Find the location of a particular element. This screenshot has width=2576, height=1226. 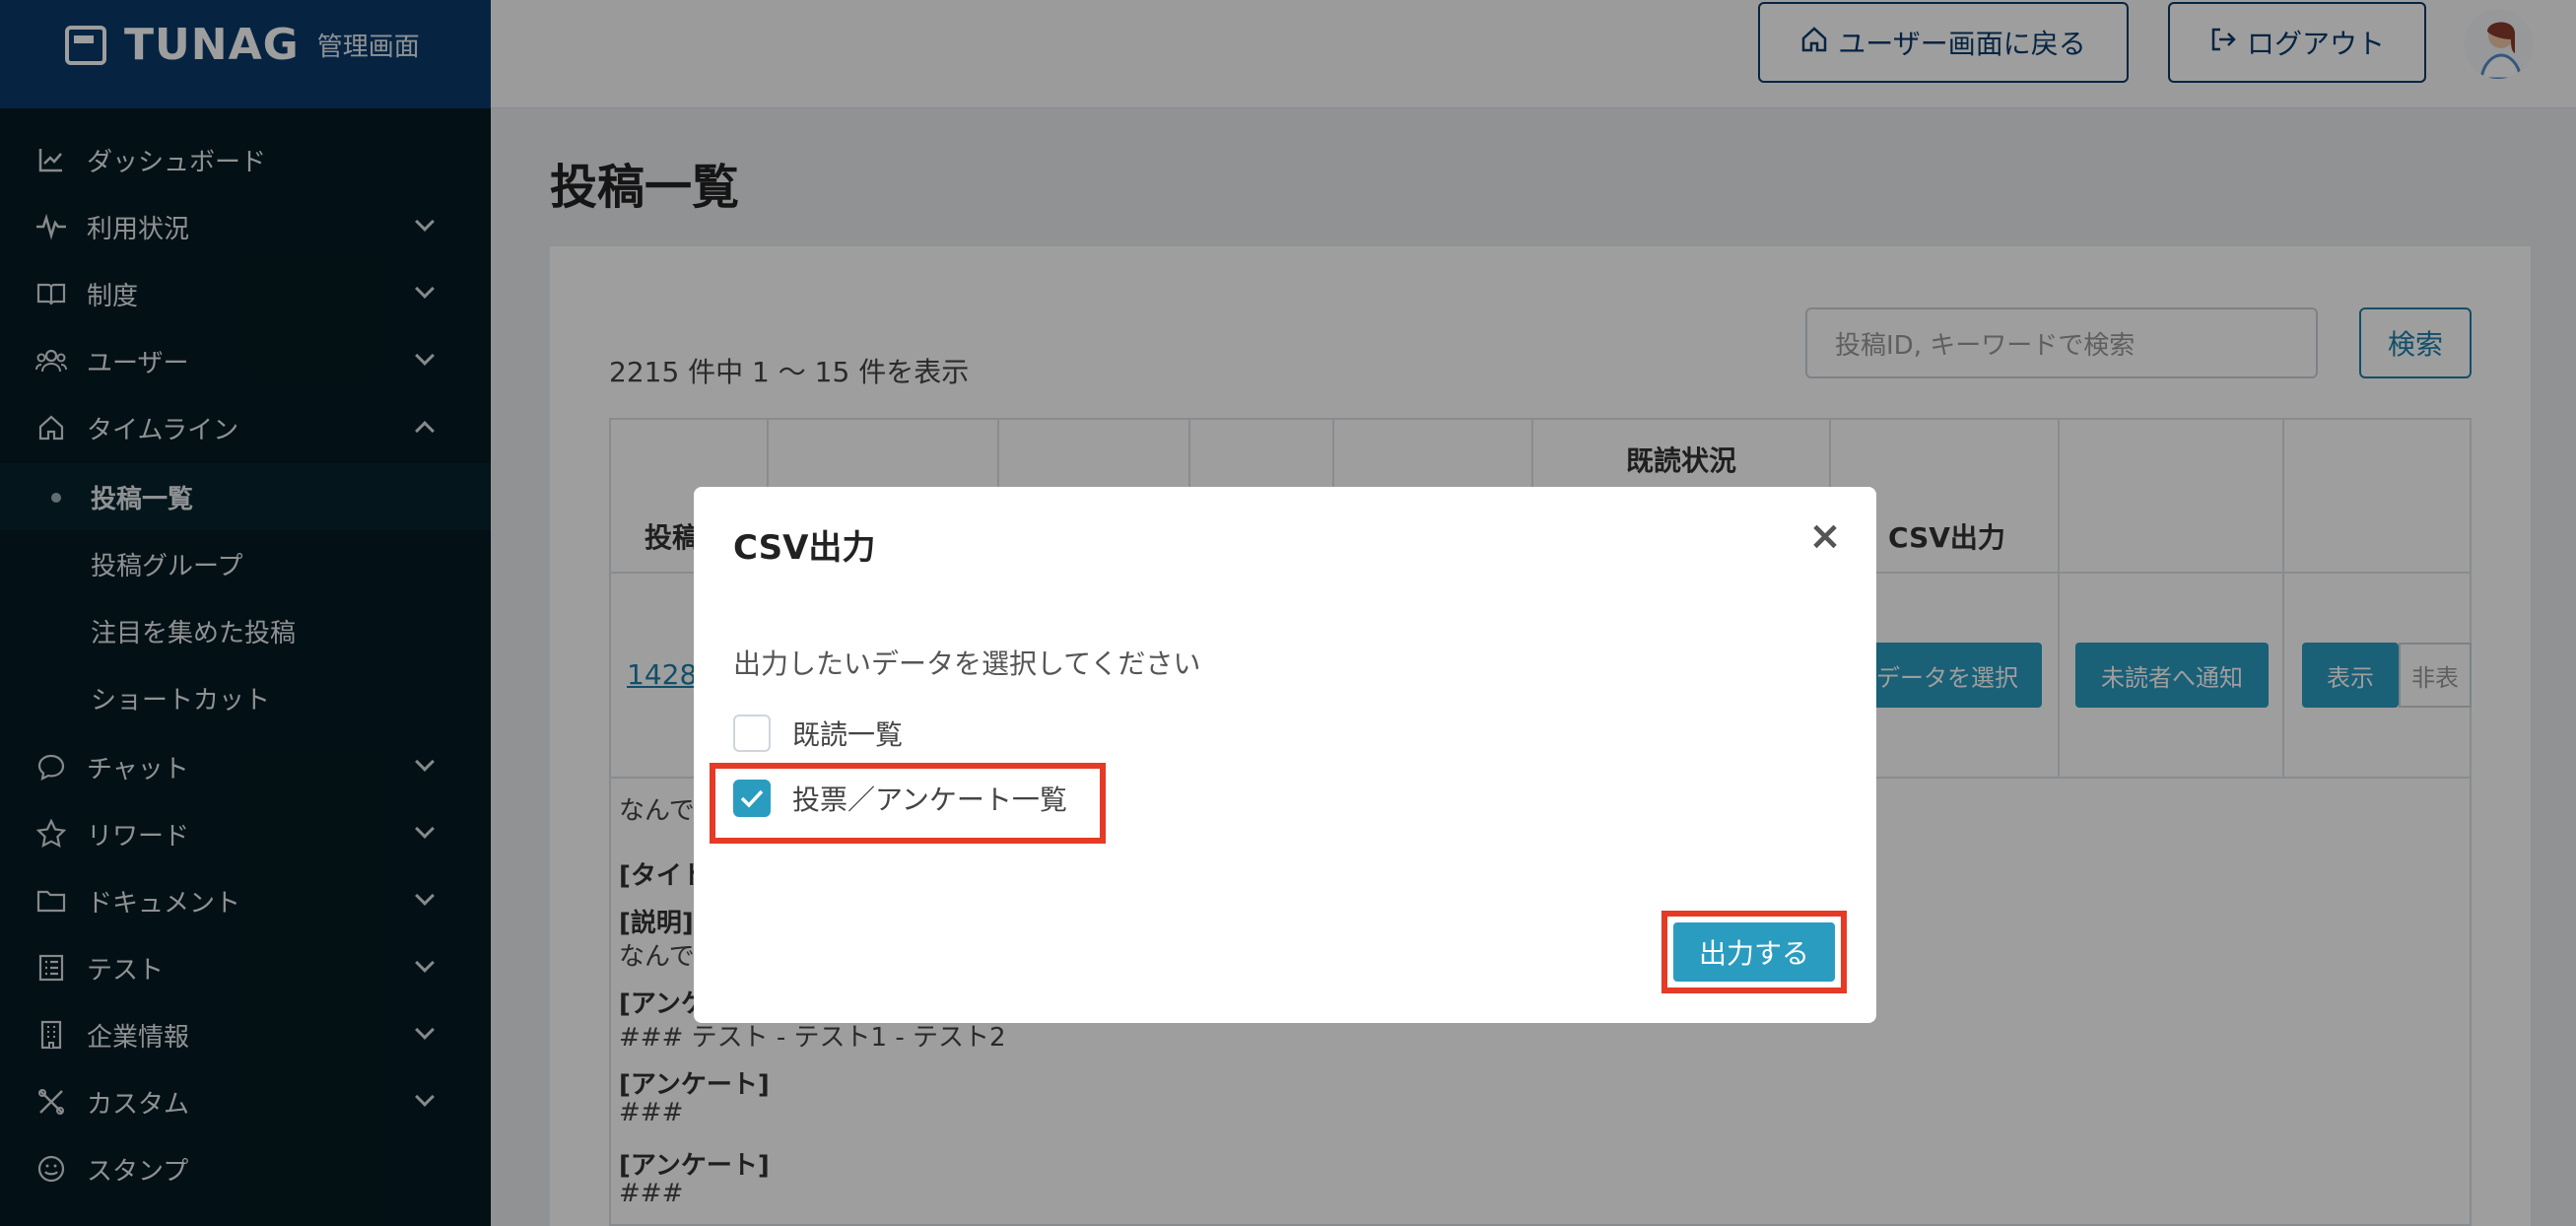

modal-description: 出力したいデータを選択してください is located at coordinates (967, 664).